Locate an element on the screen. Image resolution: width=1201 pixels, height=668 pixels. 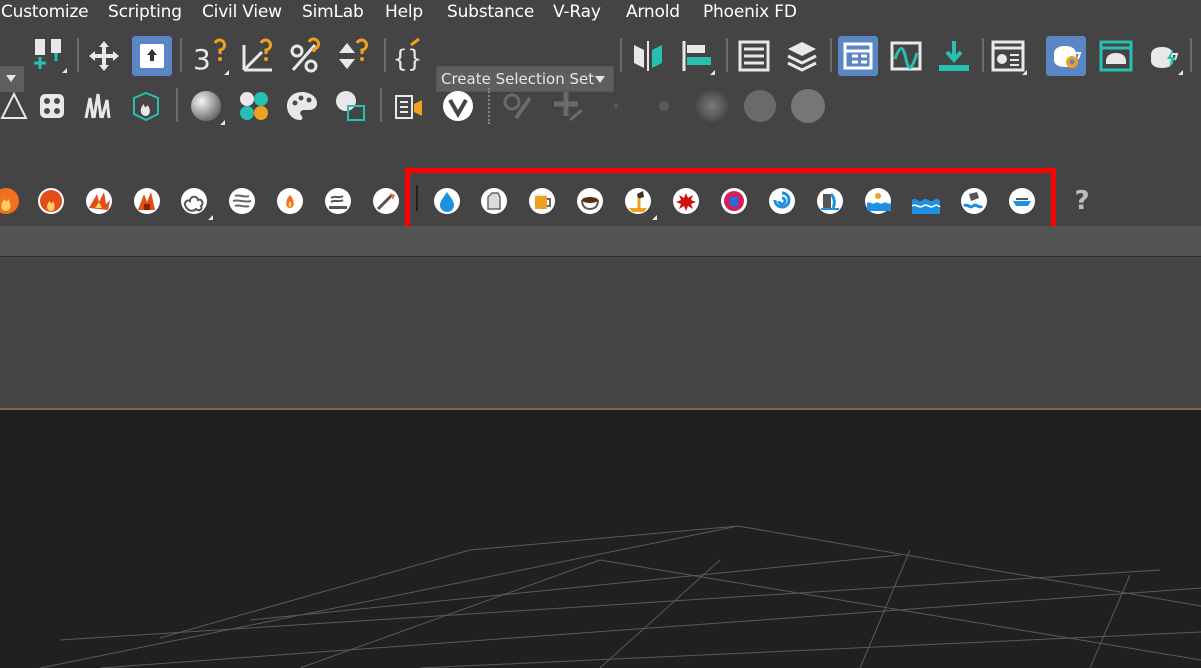
menu-v-ray: V-Ray is located at coordinates (577, 12).